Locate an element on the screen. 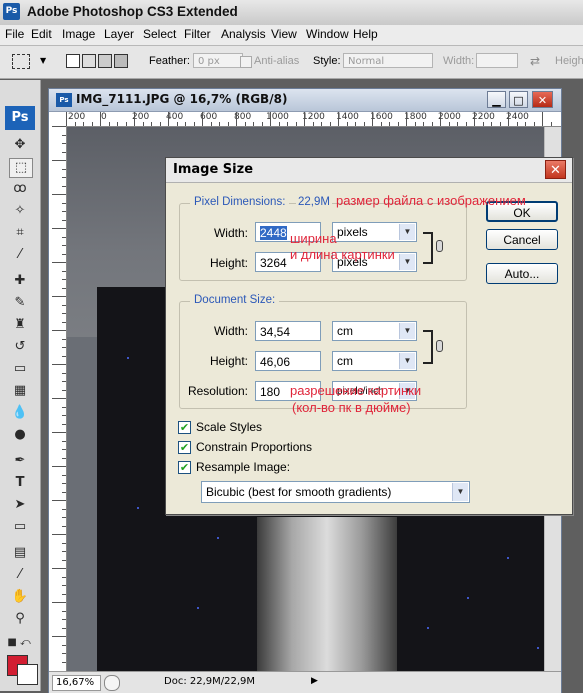  marquee-preset-icon is located at coordinates (21, 61).